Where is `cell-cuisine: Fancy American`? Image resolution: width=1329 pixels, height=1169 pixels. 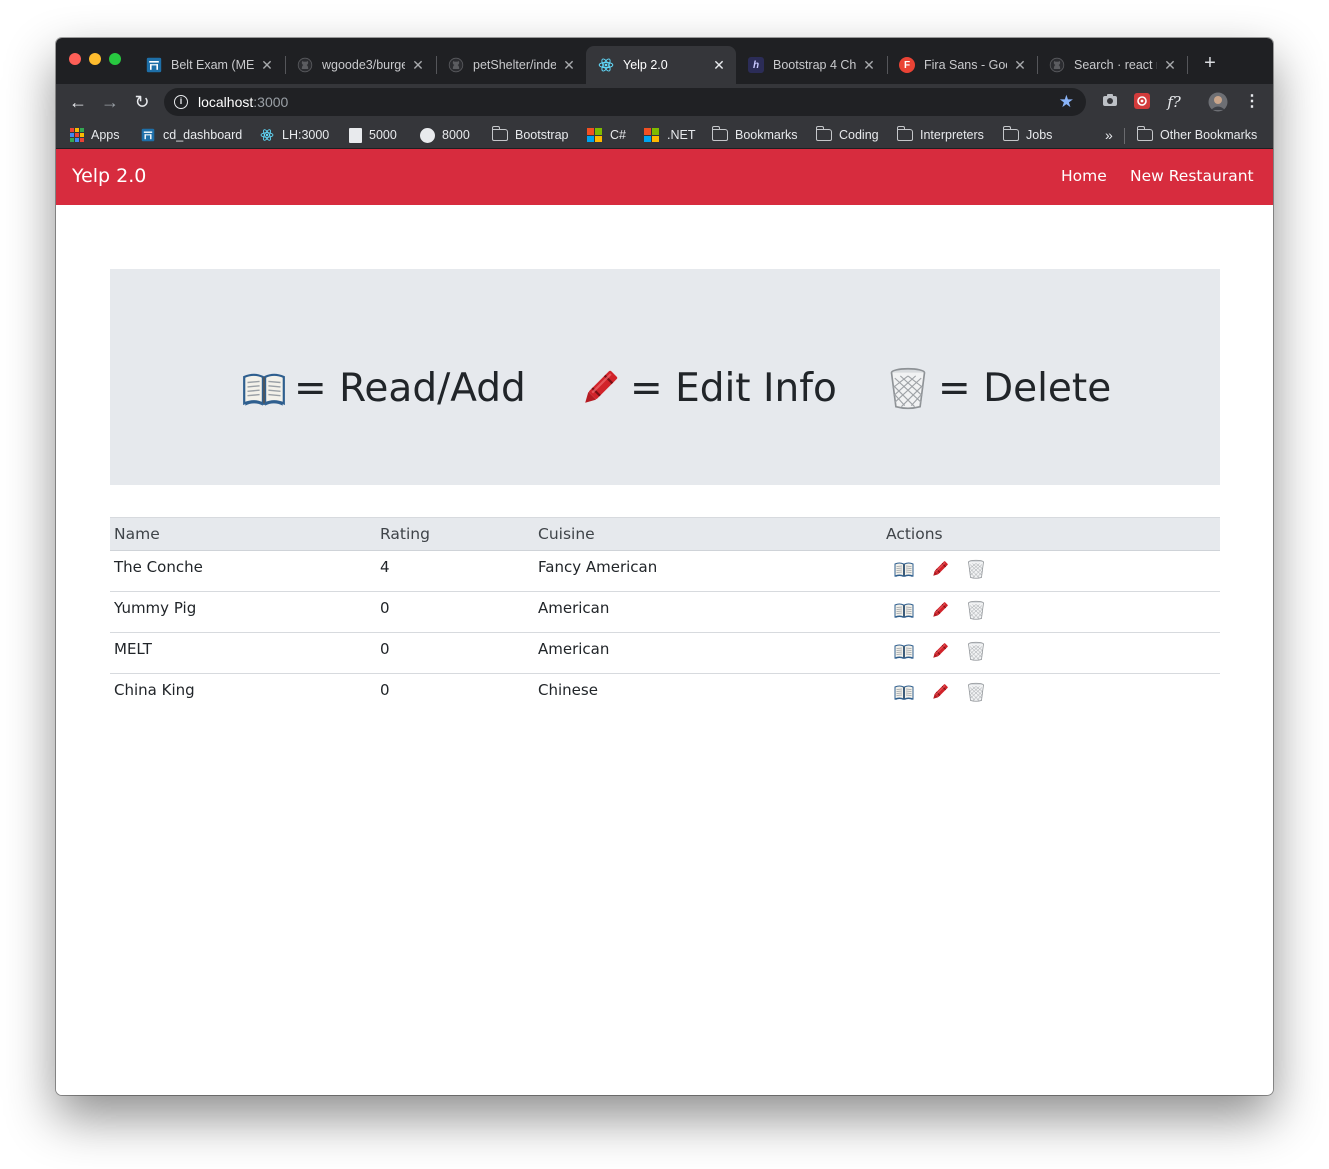
cell-cuisine: Fancy American is located at coordinates (598, 567).